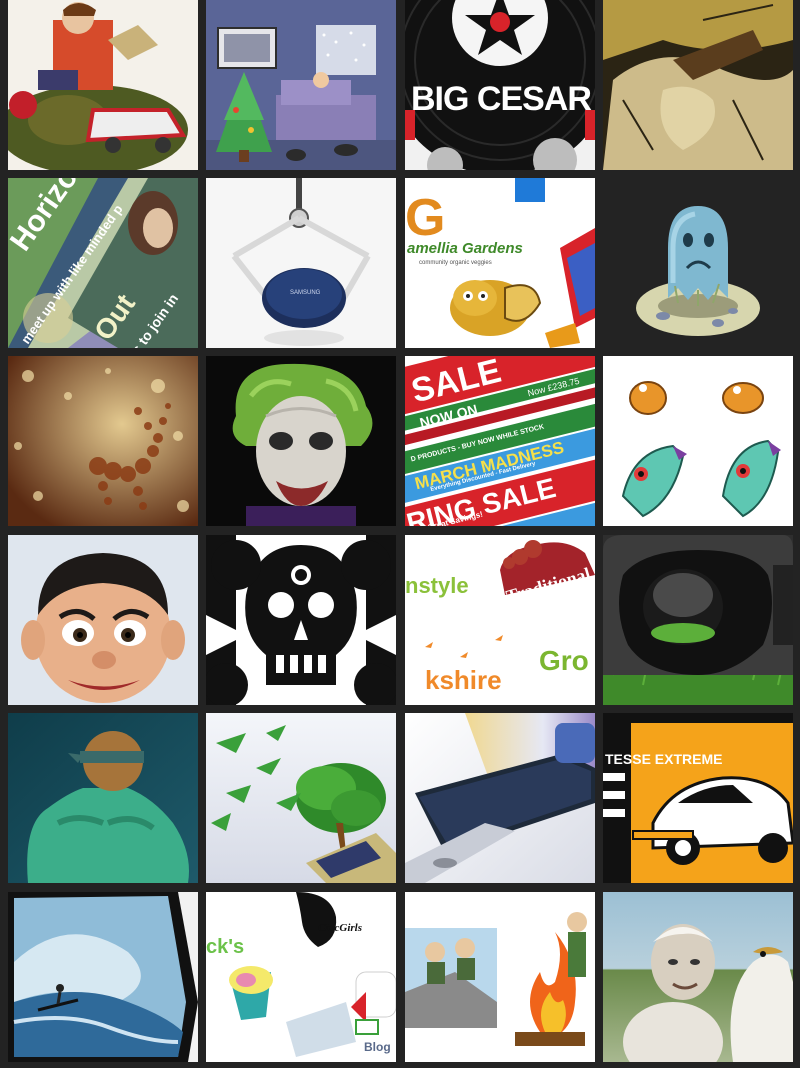 Image resolution: width=800 pixels, height=1068 pixels. I want to click on wireless-charger-product, so click(301, 263).